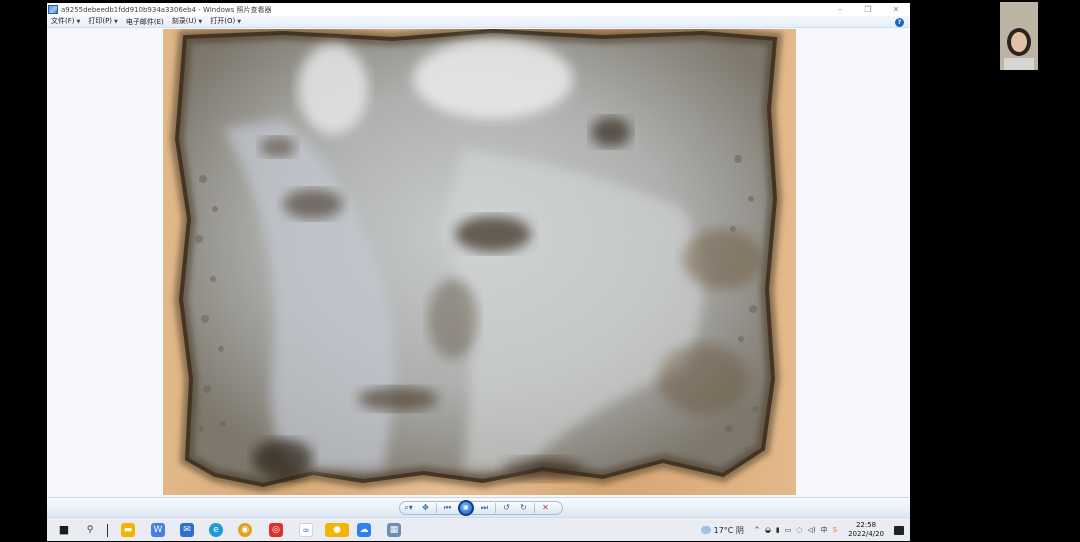 This screenshot has width=1080, height=542. Describe the element at coordinates (896, 9) in the screenshot. I see `close-button: ✕` at that location.